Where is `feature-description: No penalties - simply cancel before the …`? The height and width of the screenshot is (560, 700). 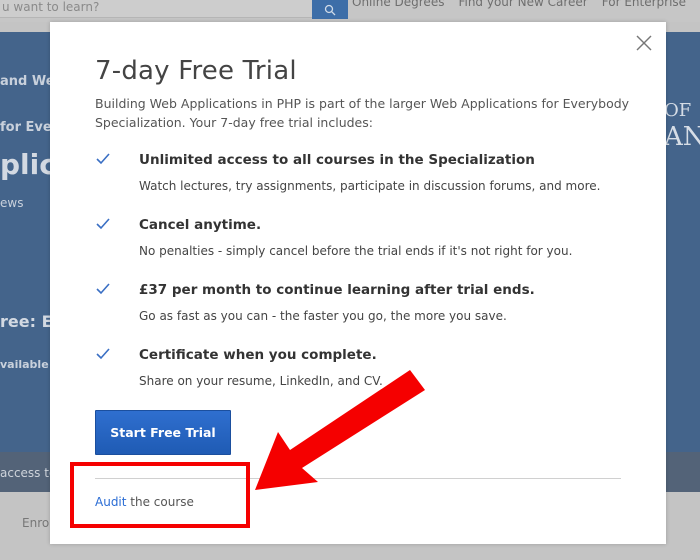 feature-description: No penalties - simply cancel before the … is located at coordinates (356, 251).